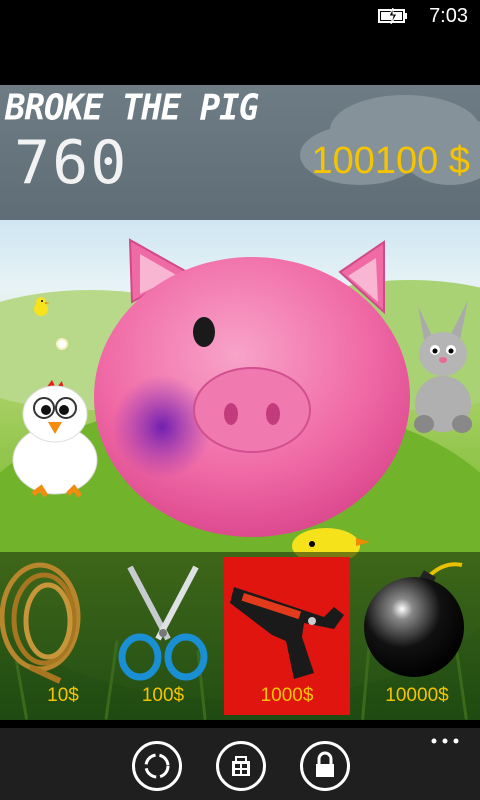 The height and width of the screenshot is (800, 480). I want to click on score-counter: 760, so click(71, 163).